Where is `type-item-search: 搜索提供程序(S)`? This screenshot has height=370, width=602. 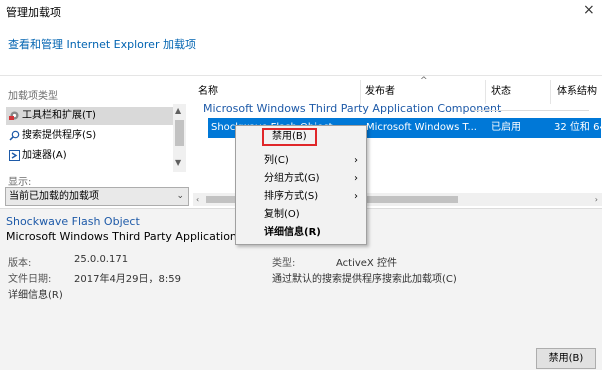 type-item-search: 搜索提供程序(S) is located at coordinates (90, 136).